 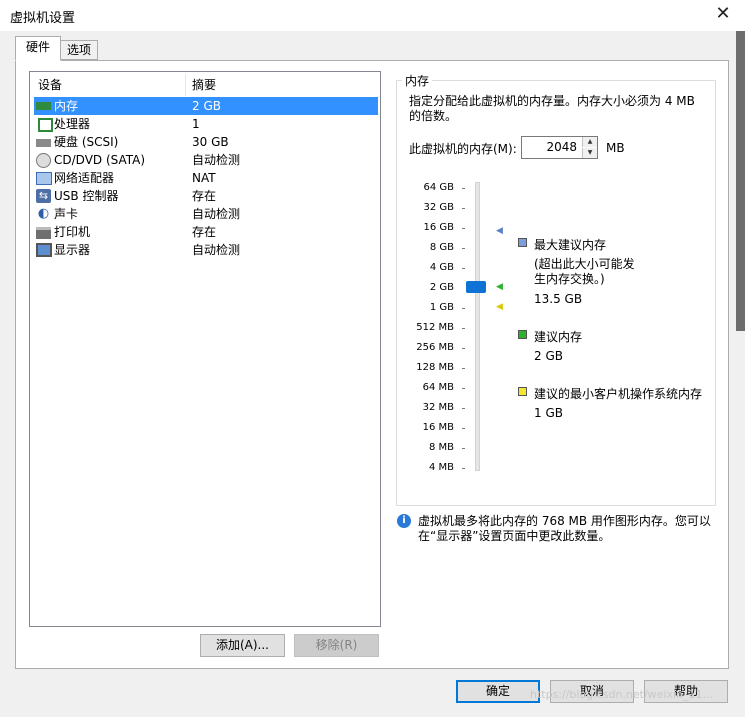 What do you see at coordinates (43, 233) in the screenshot?
I see `printer-icon` at bounding box center [43, 233].